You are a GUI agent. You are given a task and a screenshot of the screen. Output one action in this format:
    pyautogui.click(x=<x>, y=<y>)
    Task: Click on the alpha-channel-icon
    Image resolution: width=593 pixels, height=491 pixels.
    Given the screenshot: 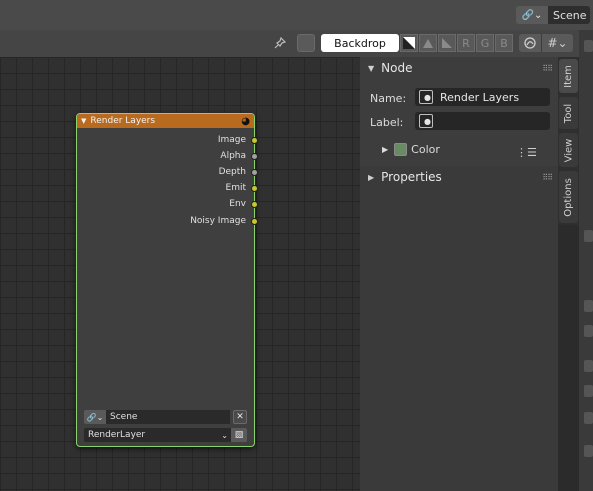 What is the action you would take?
    pyautogui.click(x=447, y=43)
    